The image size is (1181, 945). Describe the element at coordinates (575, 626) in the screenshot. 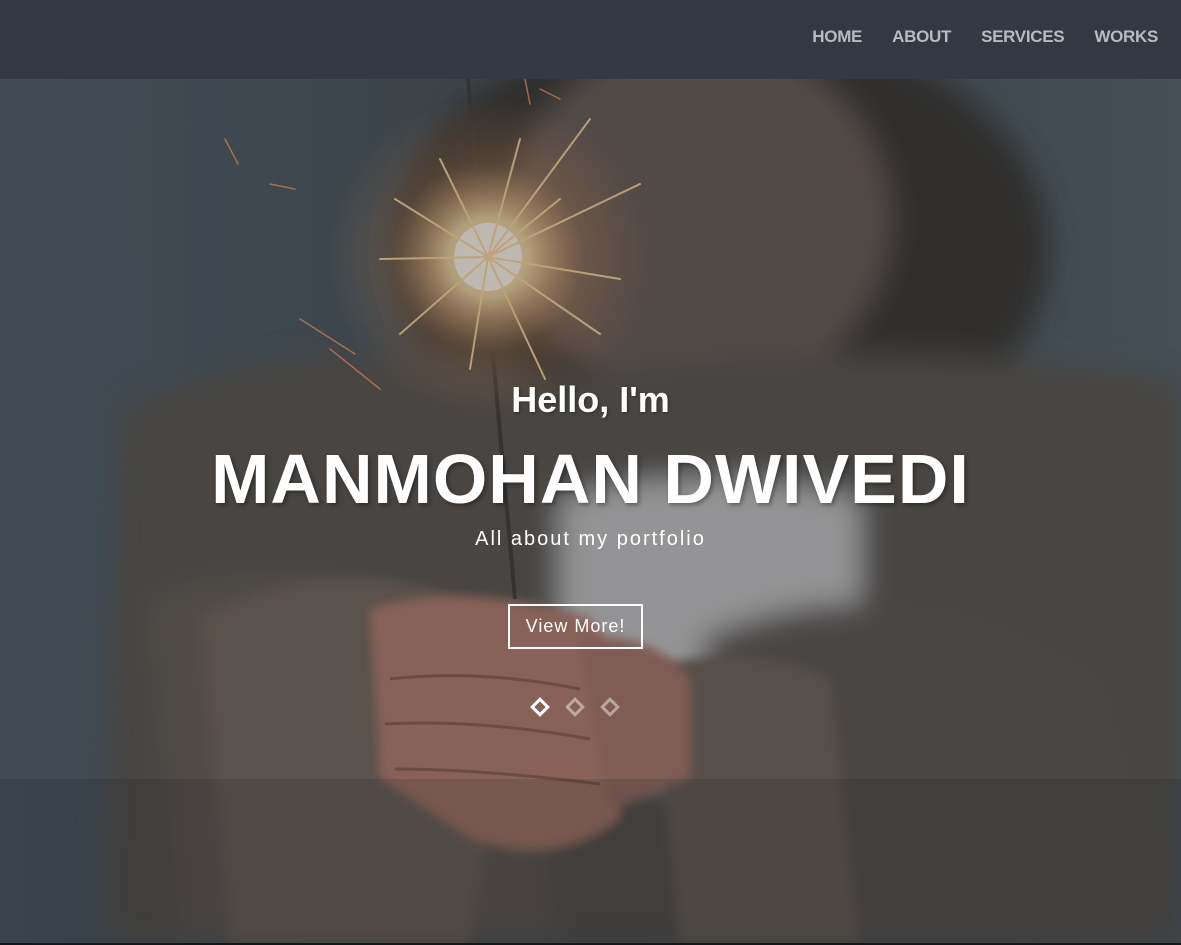

I see `view-more-button: View More!` at that location.